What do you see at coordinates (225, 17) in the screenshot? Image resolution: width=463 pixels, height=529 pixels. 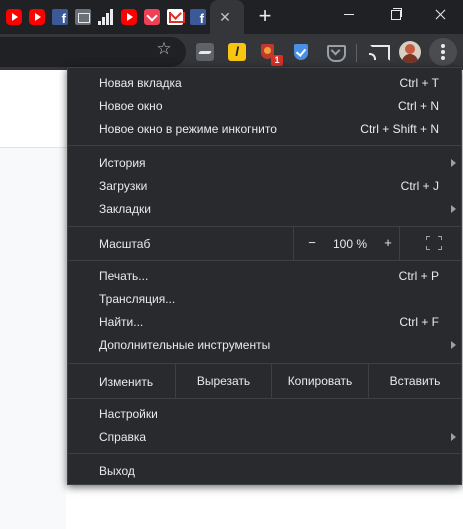 I see `close-icon: ✕` at bounding box center [225, 17].